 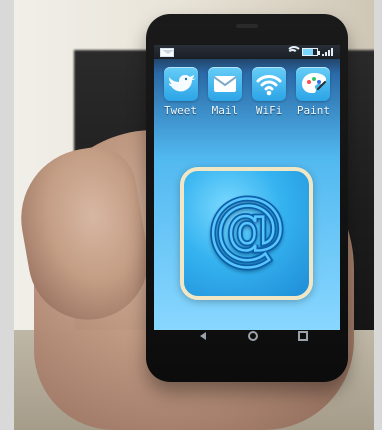 I want to click on app-row: Tweet Mail WiFi Paint, so click(x=247, y=97).